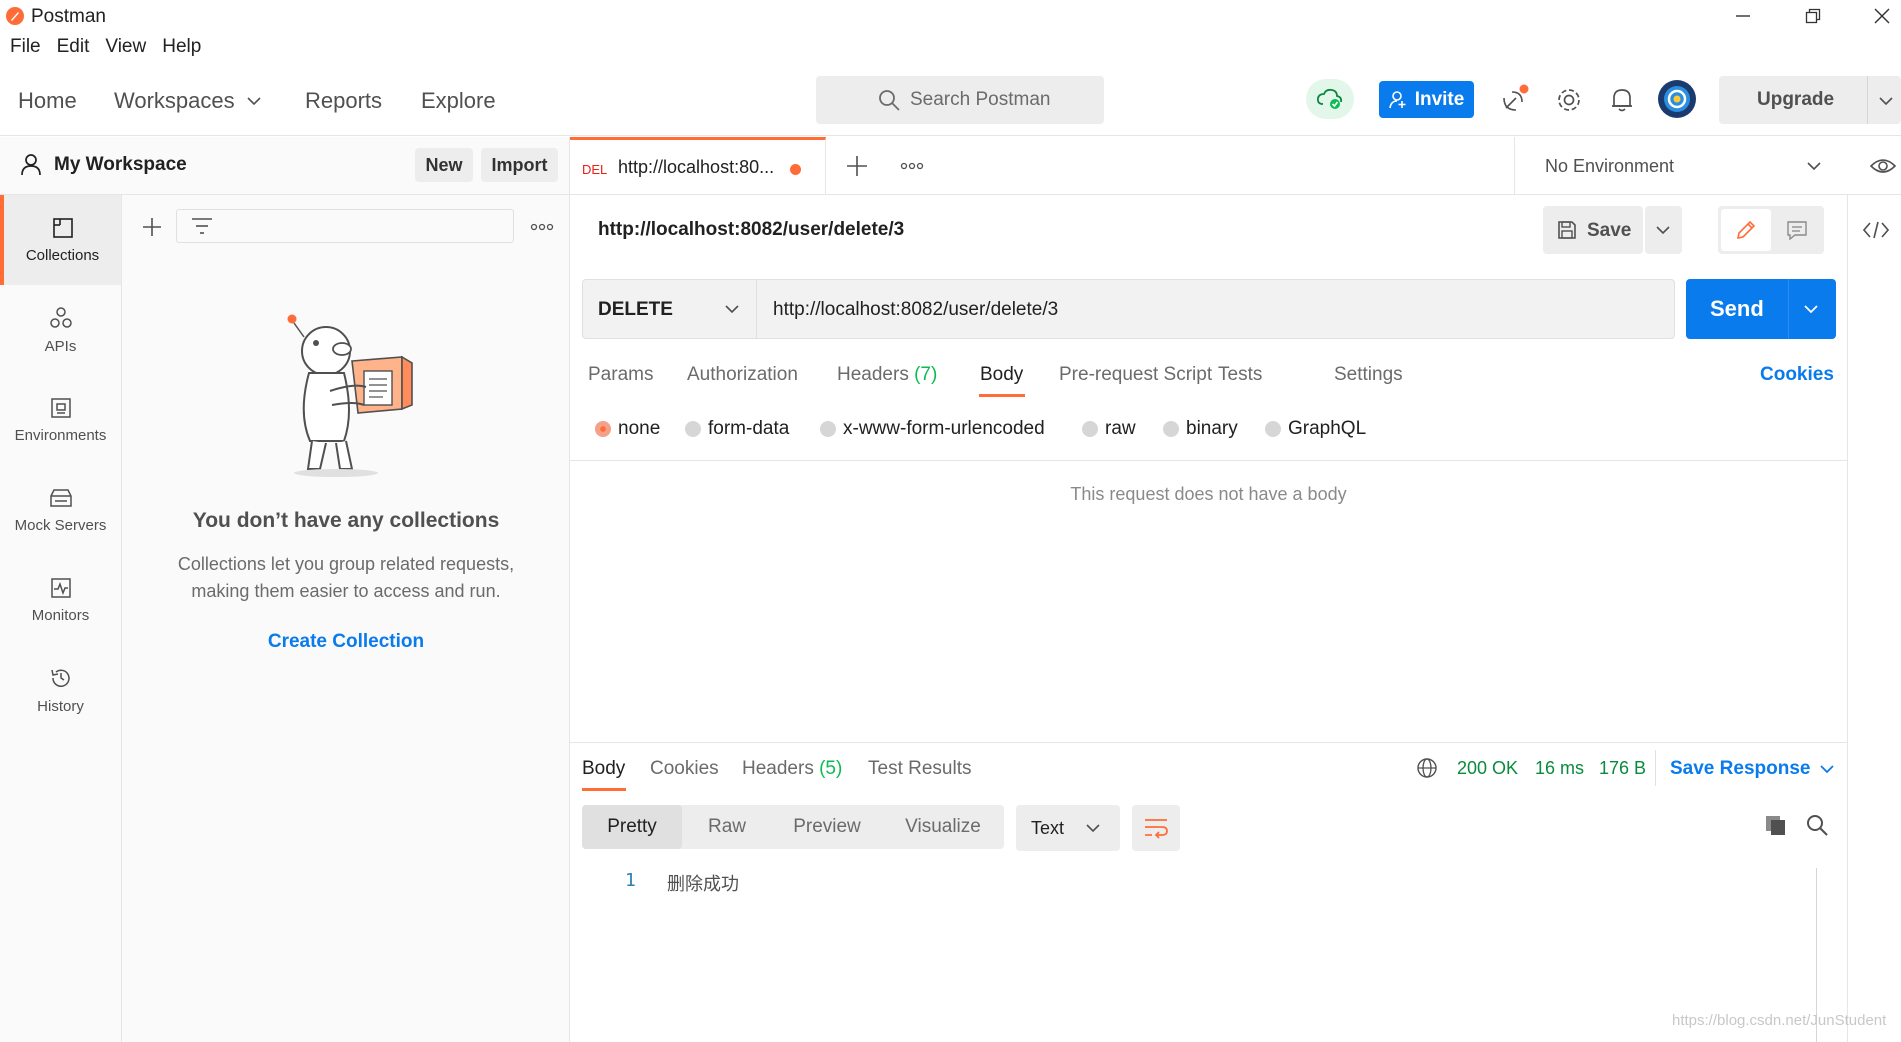 The width and height of the screenshot is (1901, 1042). Describe the element at coordinates (1001, 375) in the screenshot. I see `tab-body: Body` at that location.